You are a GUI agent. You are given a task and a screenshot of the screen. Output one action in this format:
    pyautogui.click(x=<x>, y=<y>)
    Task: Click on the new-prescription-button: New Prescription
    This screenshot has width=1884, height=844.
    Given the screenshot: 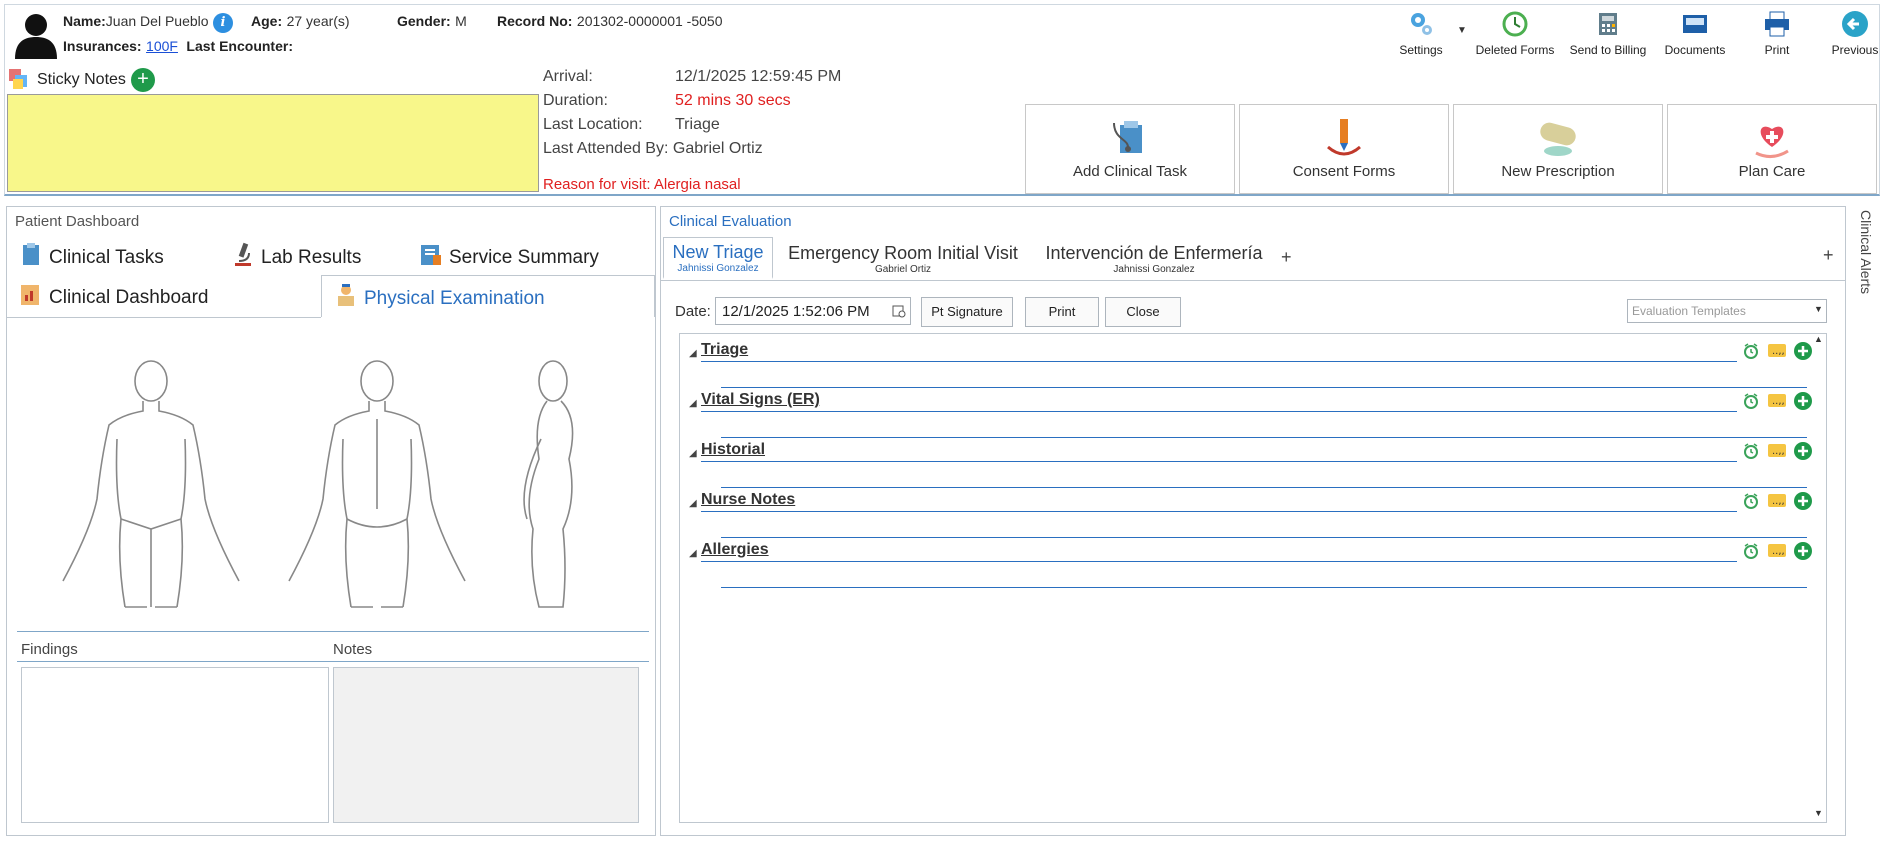 What is the action you would take?
    pyautogui.click(x=1558, y=149)
    